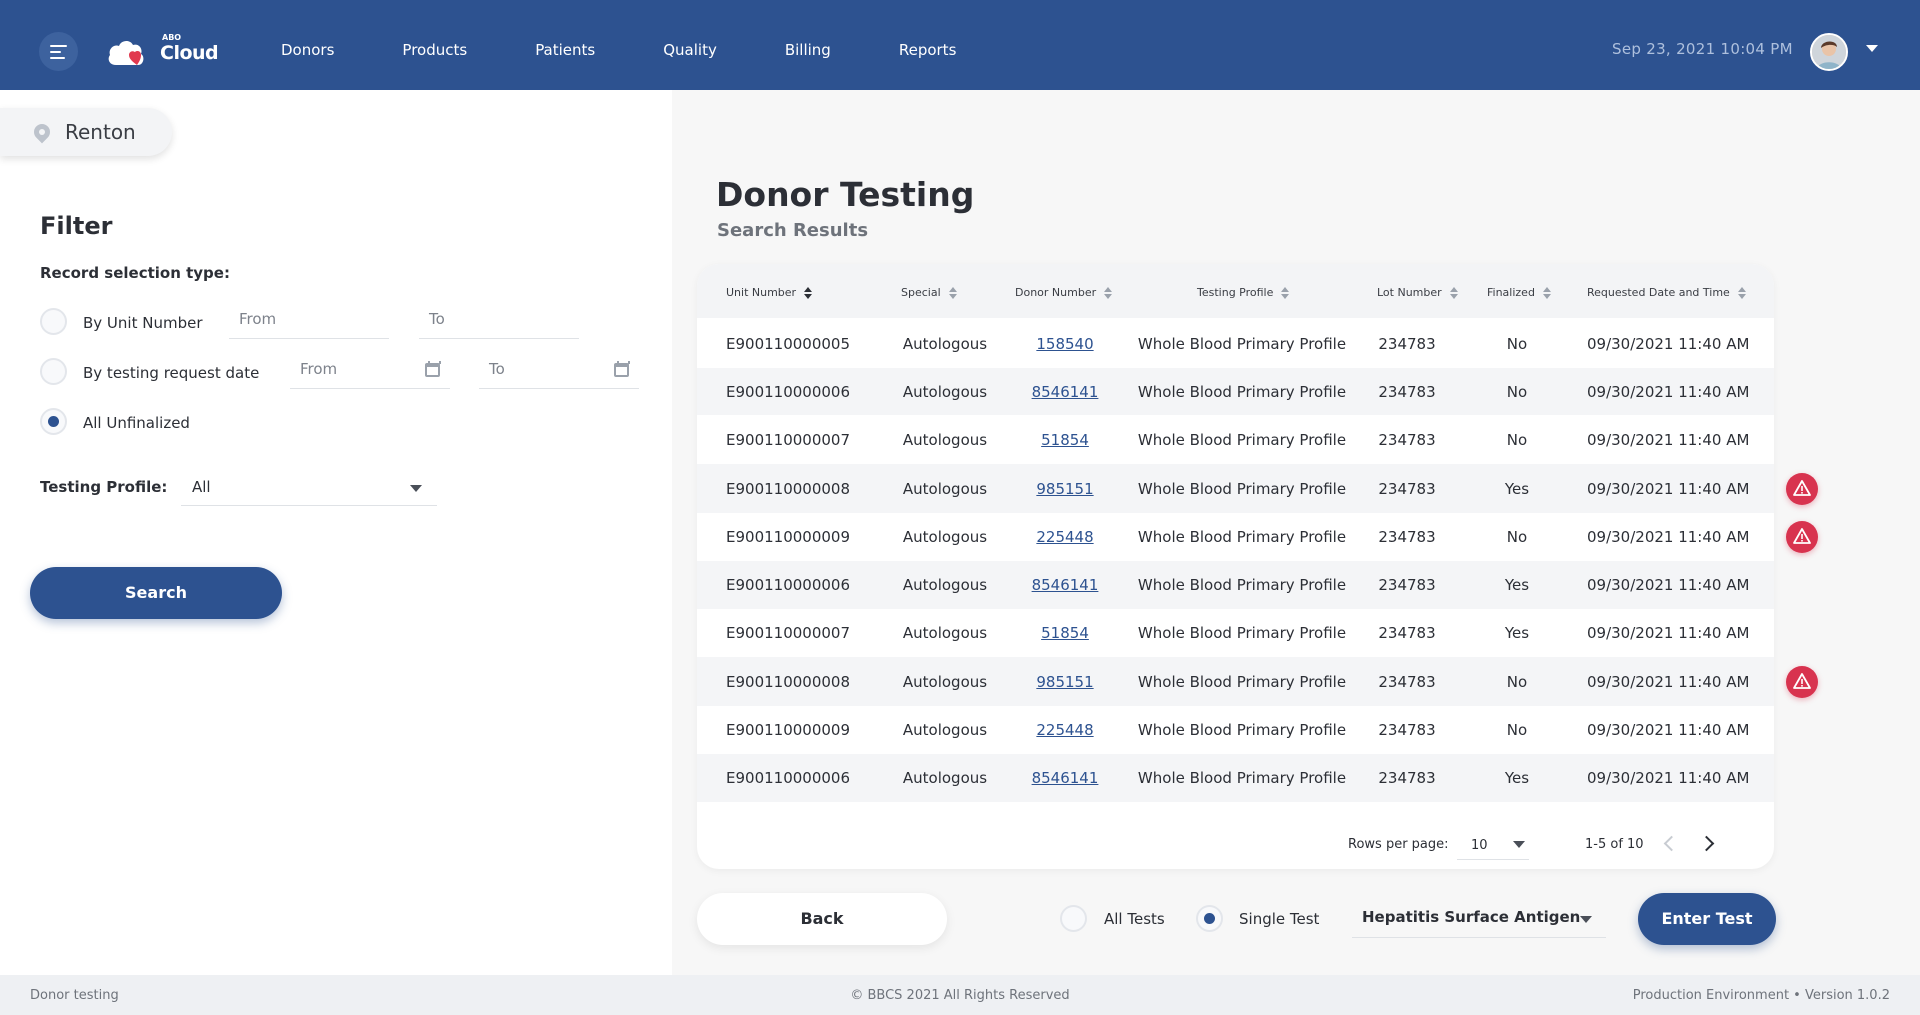 The width and height of the screenshot is (1920, 1015). I want to click on testing-profile-value: All, so click(201, 487).